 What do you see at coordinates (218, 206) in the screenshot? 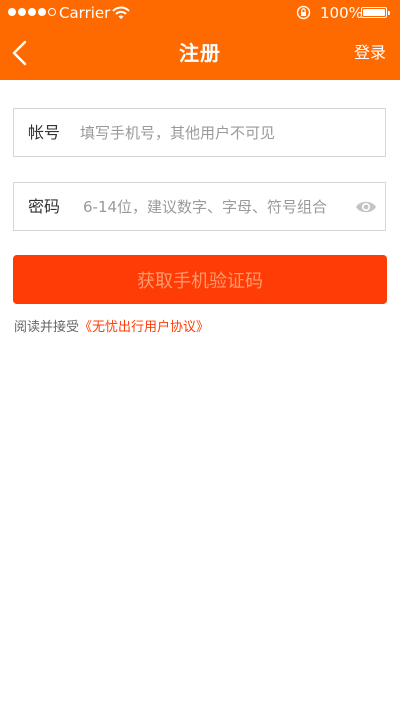
I see `password-input` at bounding box center [218, 206].